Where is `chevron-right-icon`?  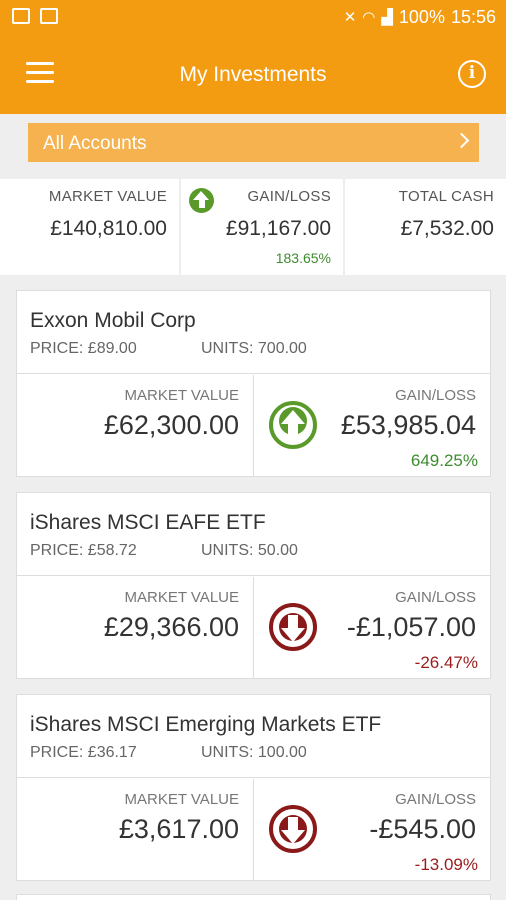
chevron-right-icon is located at coordinates (461, 140).